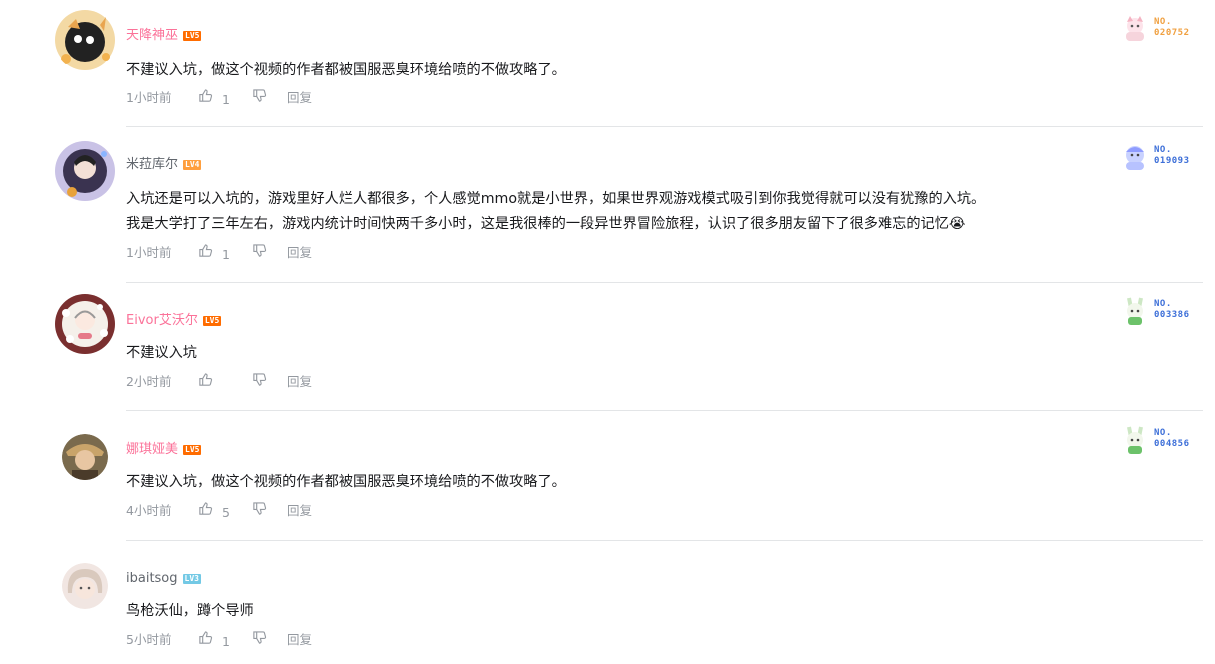 This screenshot has width=1215, height=664. I want to click on fan-badge: NO. 020752, so click(1160, 30).